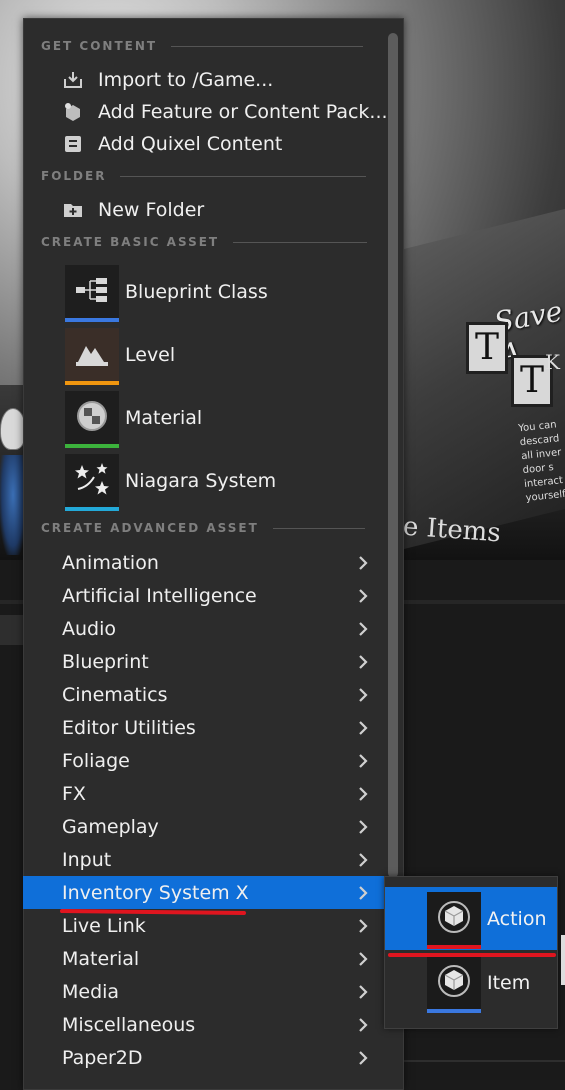 The image size is (565, 1090). What do you see at coordinates (482, 1061) in the screenshot?
I see `panel-divider-bottom` at bounding box center [482, 1061].